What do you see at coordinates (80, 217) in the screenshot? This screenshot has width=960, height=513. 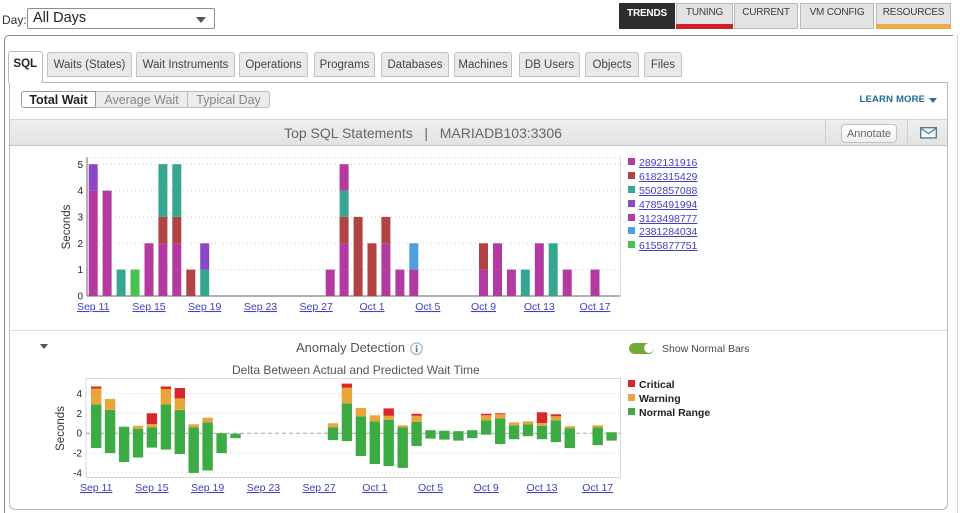 I see `svg-text: 3` at bounding box center [80, 217].